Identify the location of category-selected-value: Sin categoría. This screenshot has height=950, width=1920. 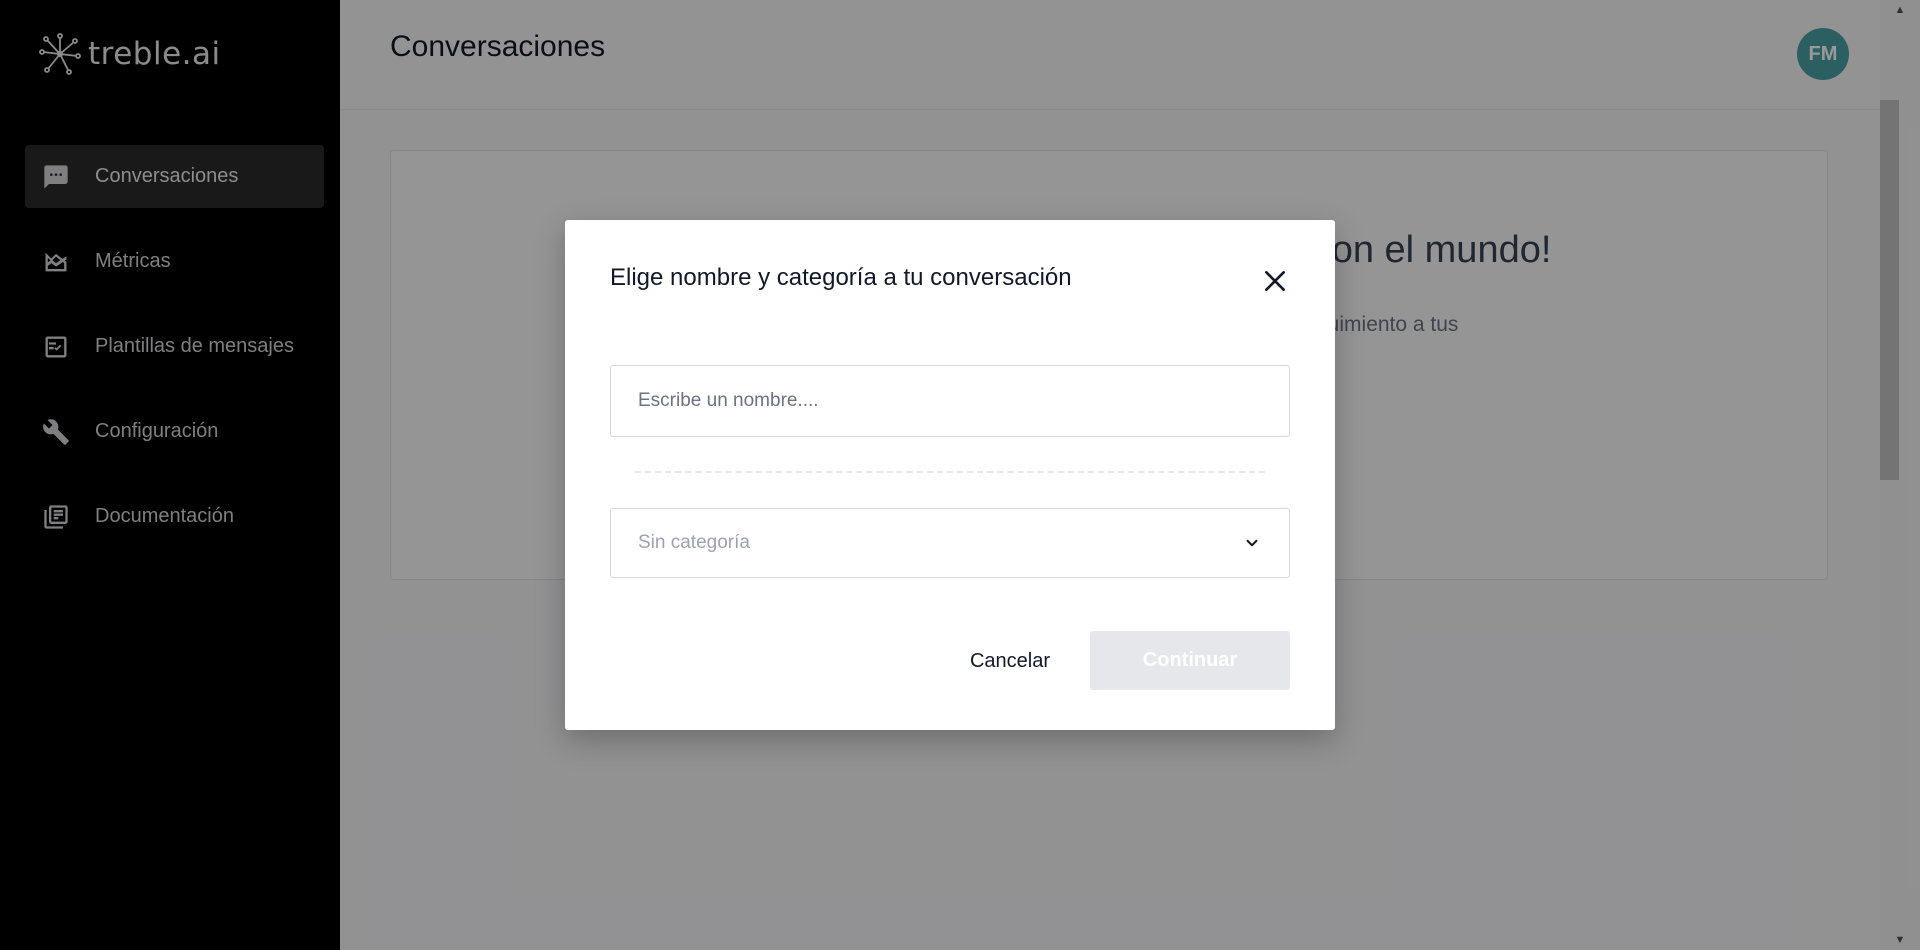
(694, 542).